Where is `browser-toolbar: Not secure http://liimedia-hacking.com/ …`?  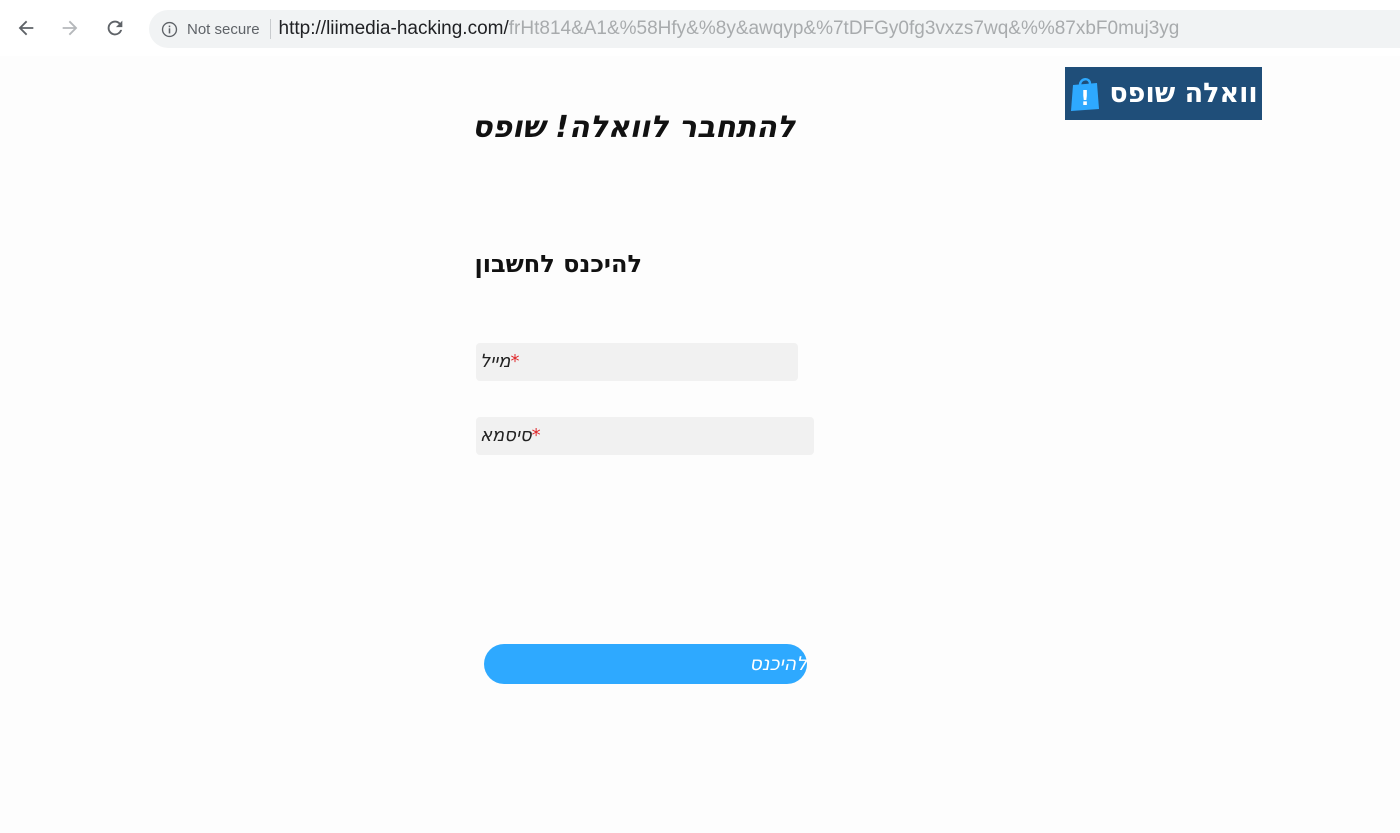
browser-toolbar: Not secure http://liimedia-hacking.com/ … is located at coordinates (700, 28).